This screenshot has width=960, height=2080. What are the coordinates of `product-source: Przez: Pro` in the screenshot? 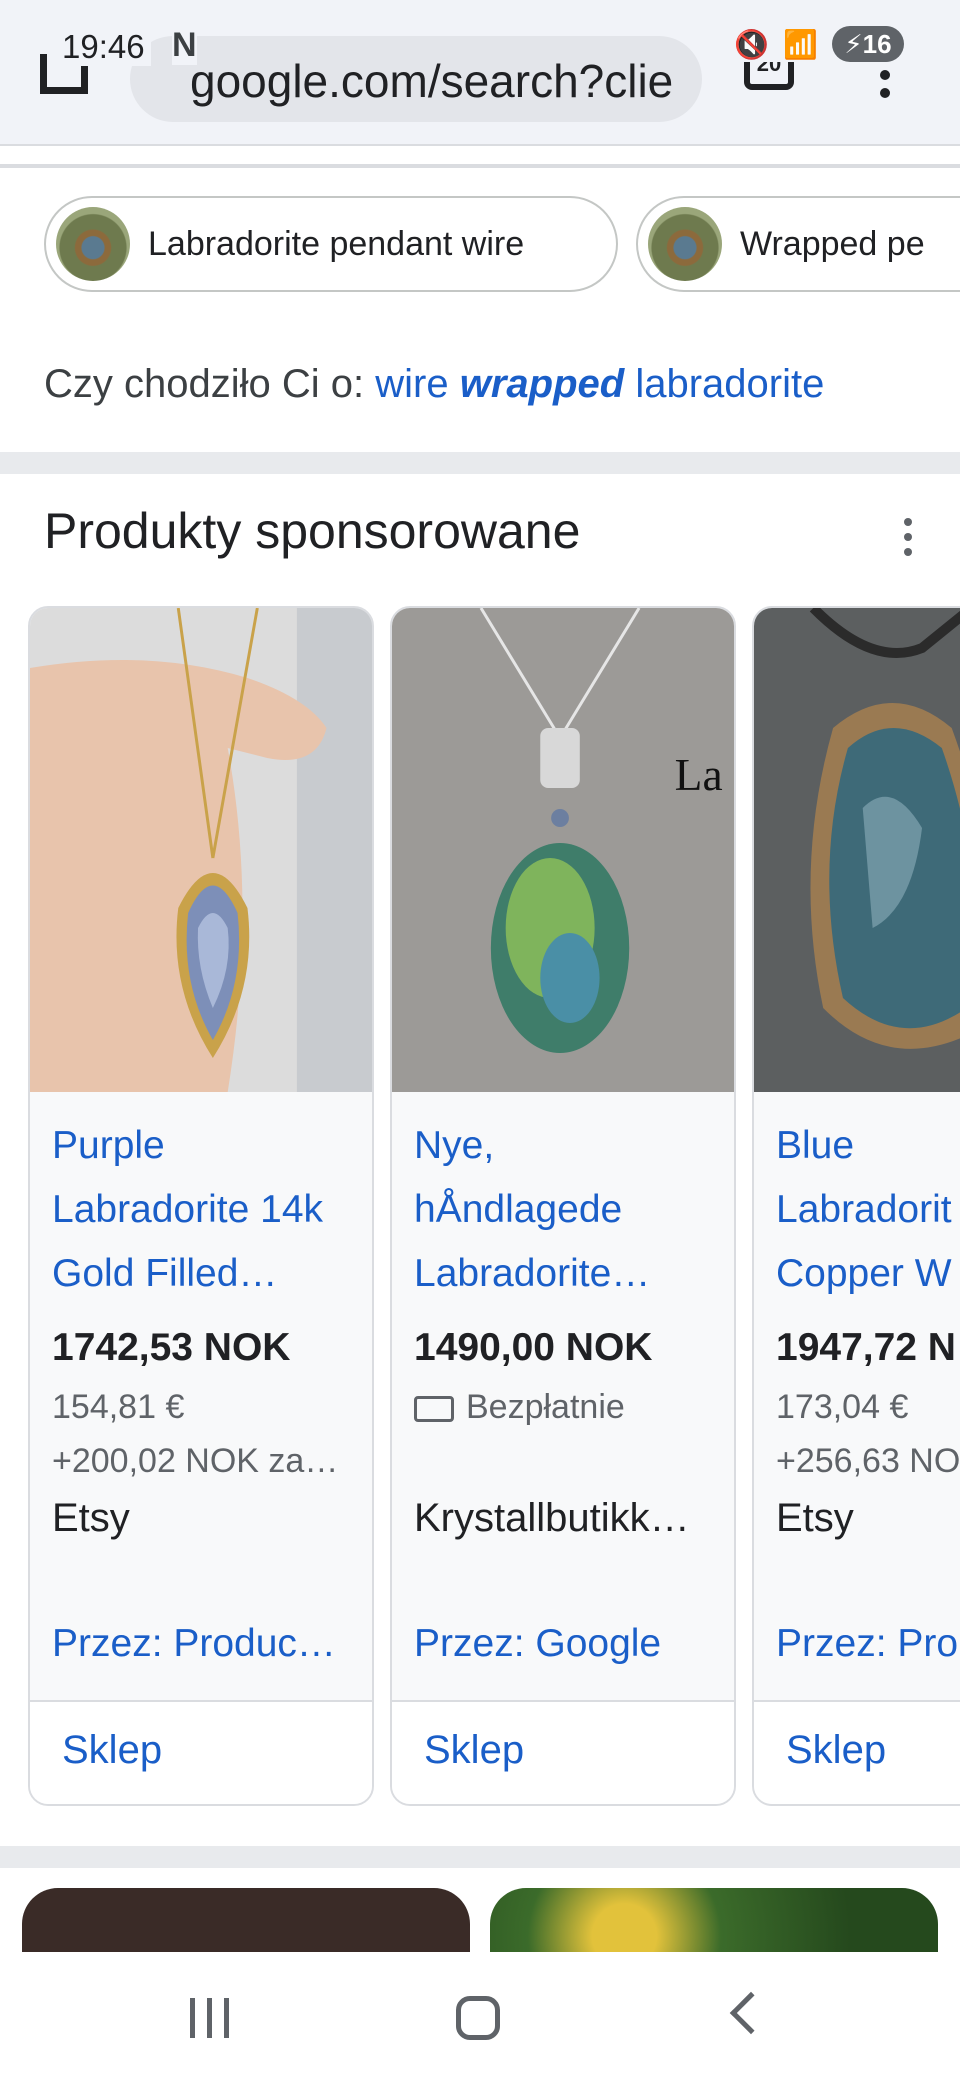 It's located at (867, 1644).